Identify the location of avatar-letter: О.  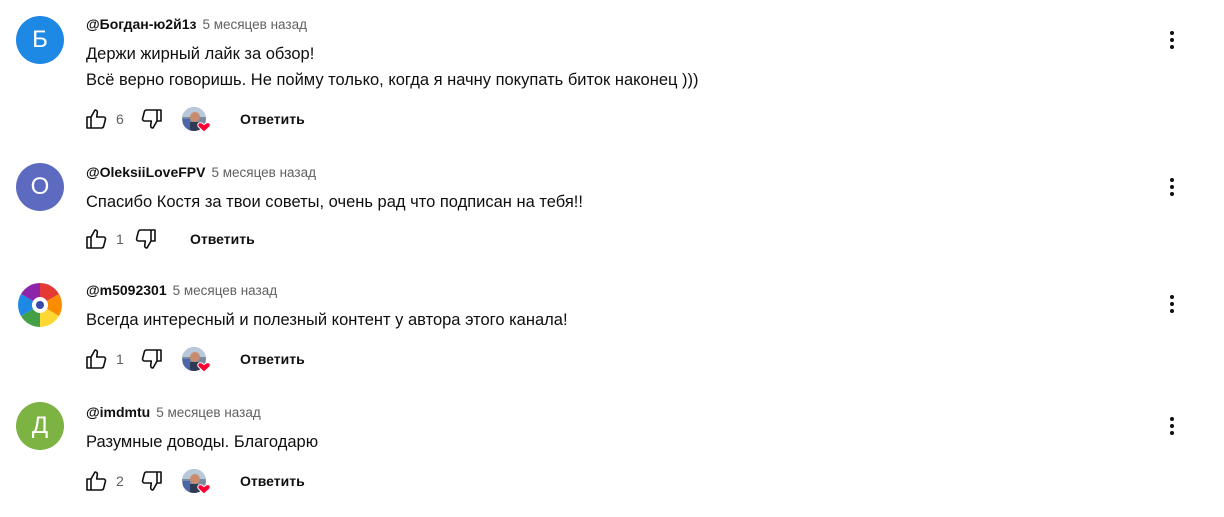
(40, 186).